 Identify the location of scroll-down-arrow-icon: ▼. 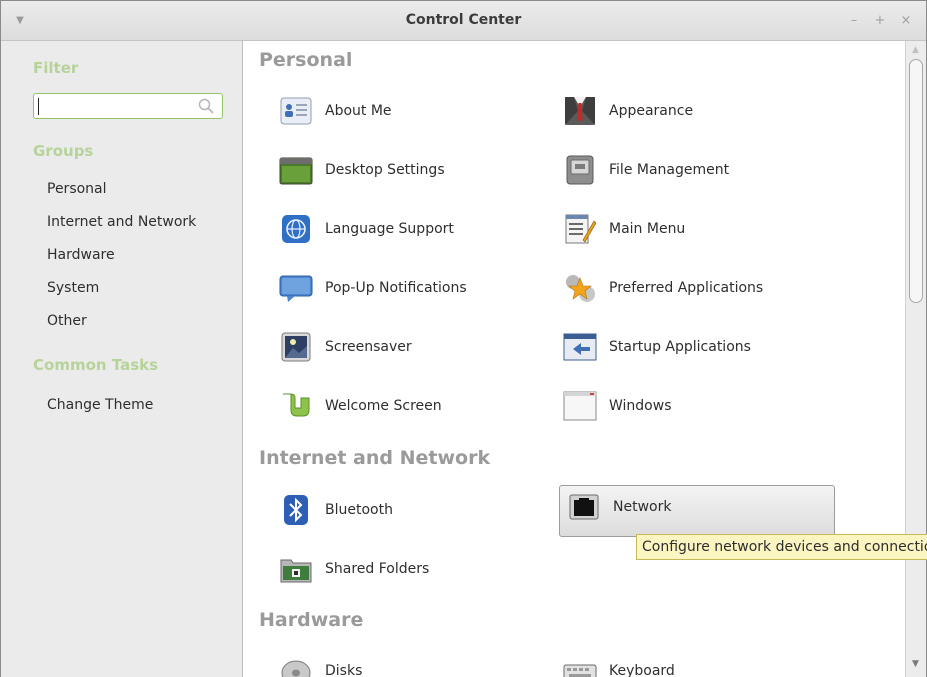
(915, 664).